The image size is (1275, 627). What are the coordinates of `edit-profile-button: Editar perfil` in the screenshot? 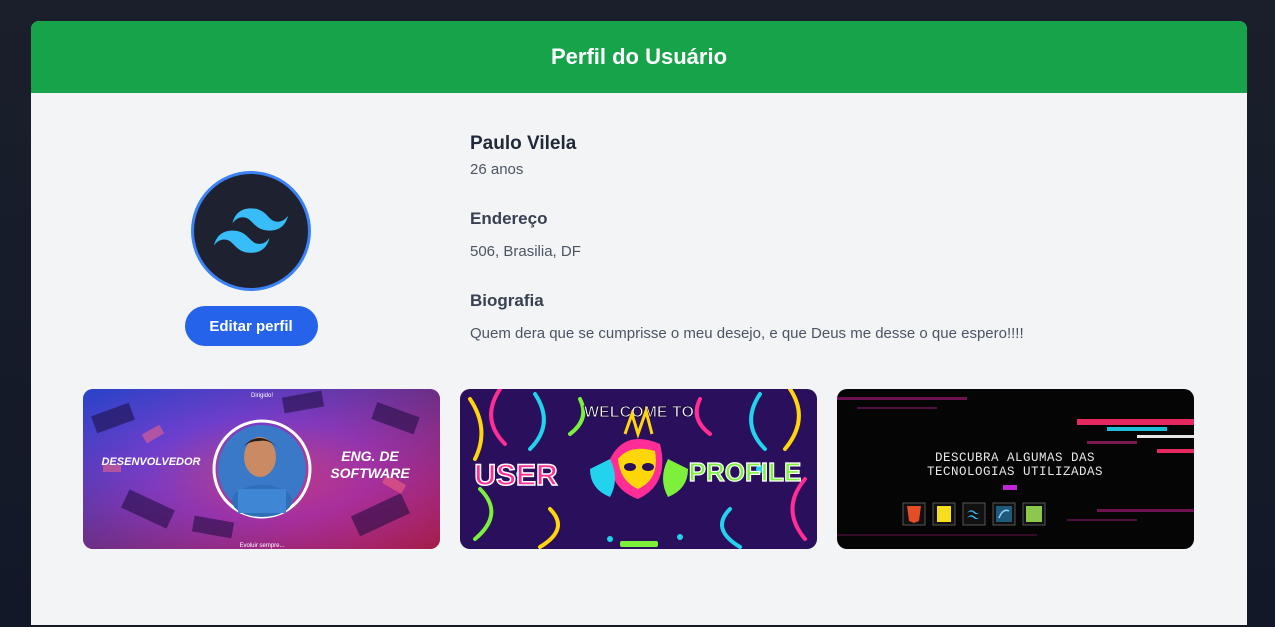 It's located at (251, 326).